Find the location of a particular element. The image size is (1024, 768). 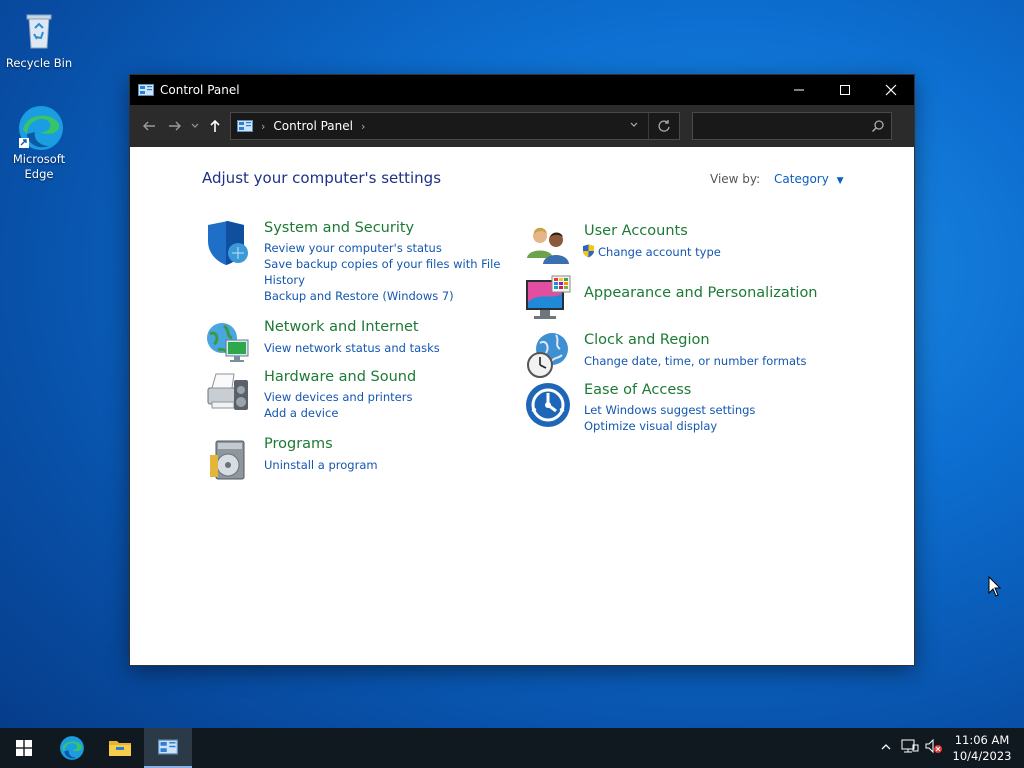

network-wired-icon is located at coordinates (910, 746).